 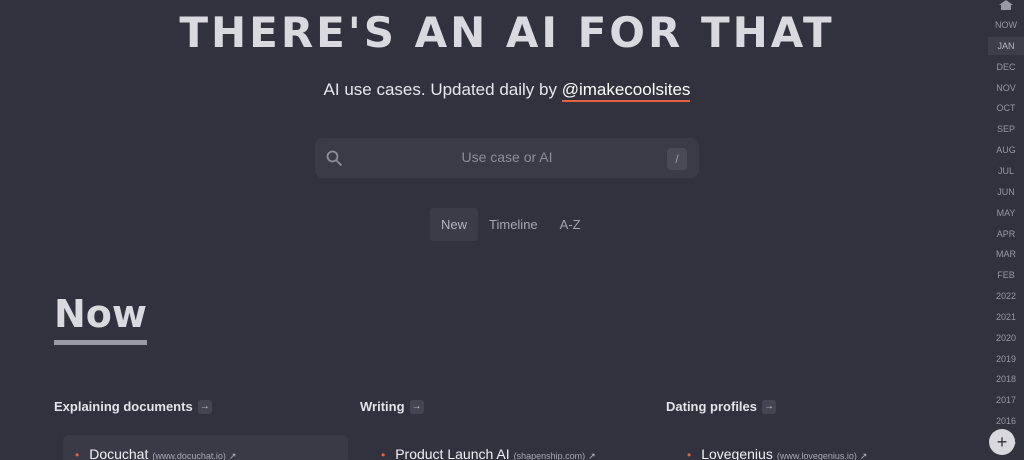 I want to click on tab-a-z: A-Z, so click(x=570, y=224).